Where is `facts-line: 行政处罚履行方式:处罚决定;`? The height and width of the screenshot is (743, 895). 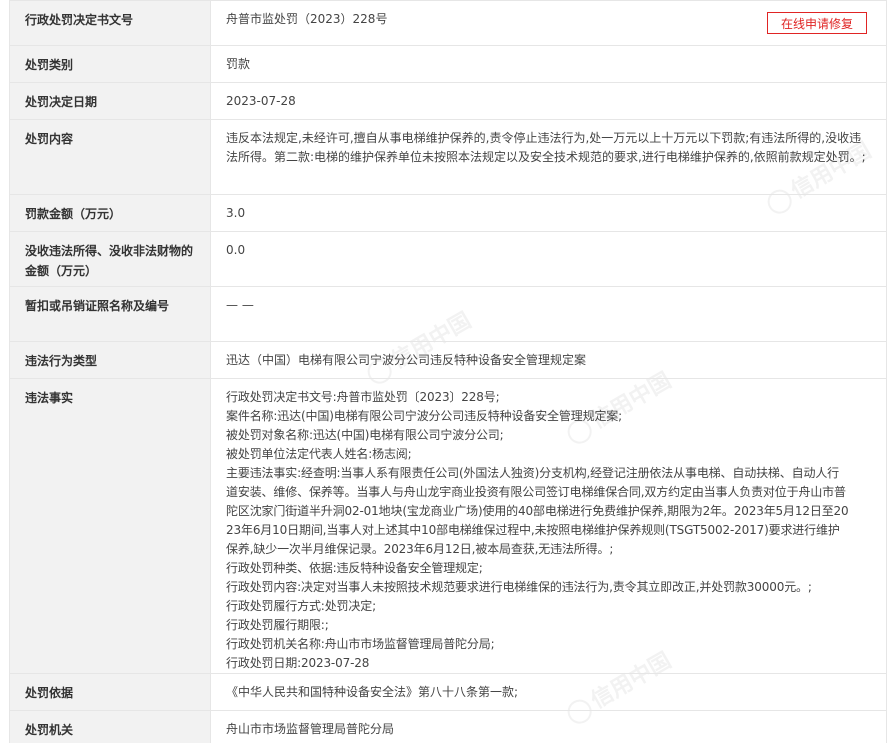
facts-line: 行政处罚履行方式:处罚决定; is located at coordinates (301, 606).